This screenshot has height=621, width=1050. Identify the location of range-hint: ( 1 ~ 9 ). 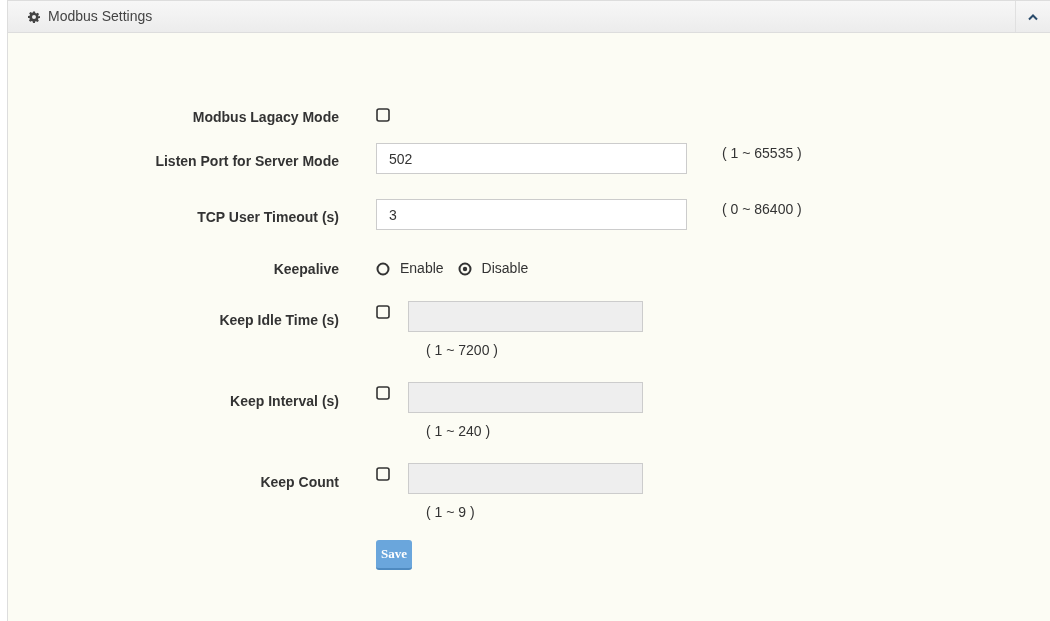
(451, 512).